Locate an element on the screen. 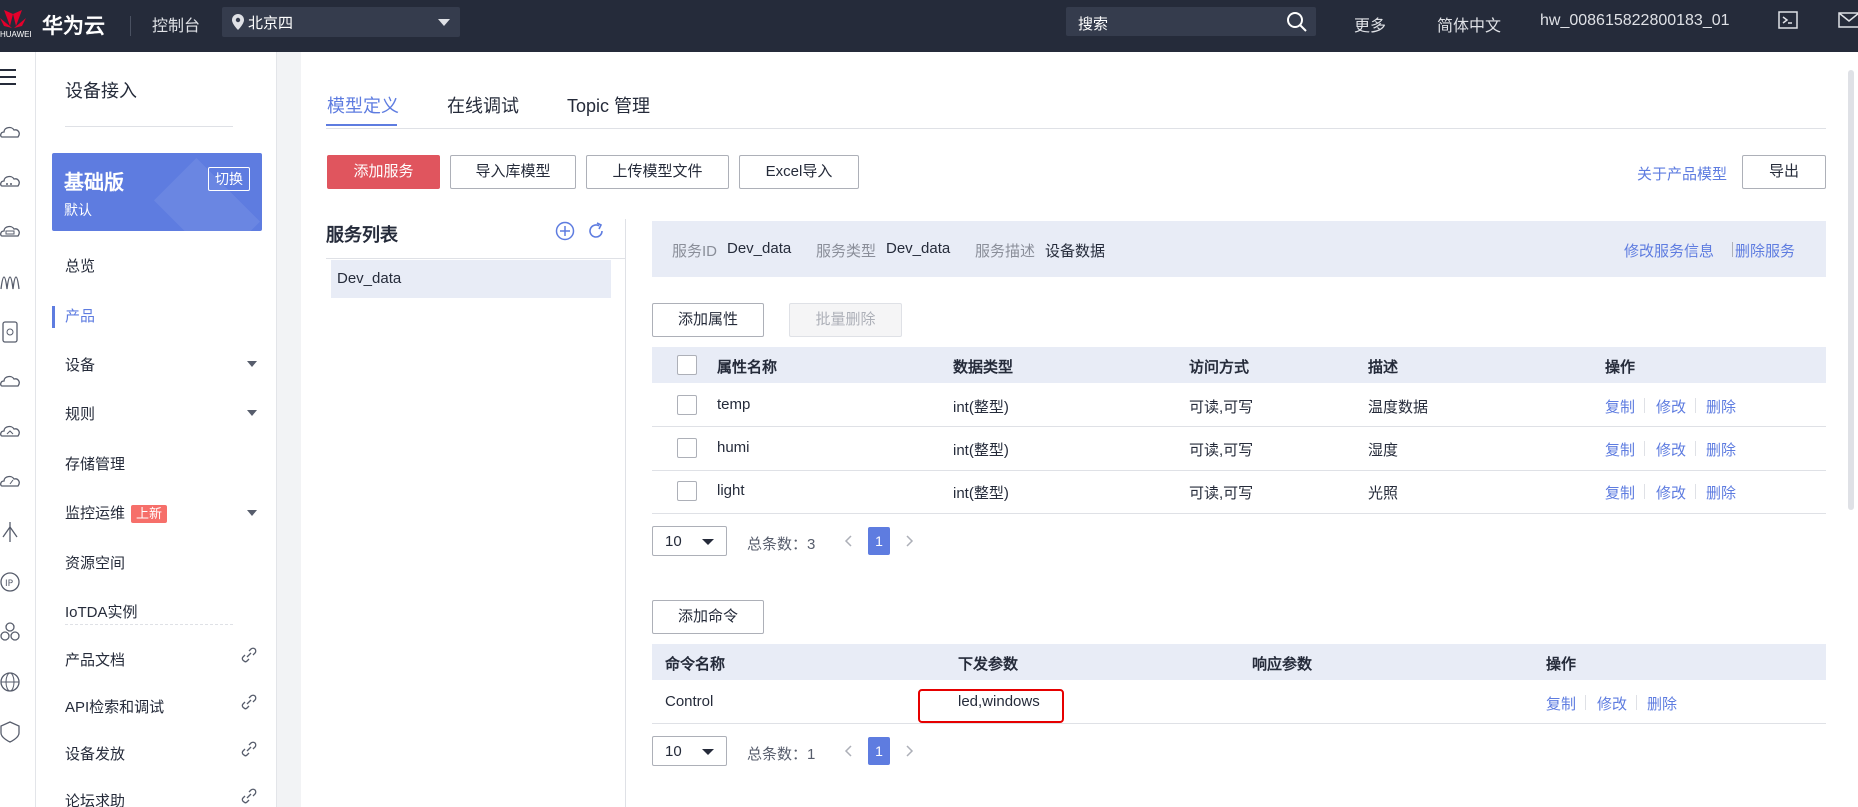 The height and width of the screenshot is (807, 1858). edit-service-info-link: 修改服务信息 is located at coordinates (1669, 250).